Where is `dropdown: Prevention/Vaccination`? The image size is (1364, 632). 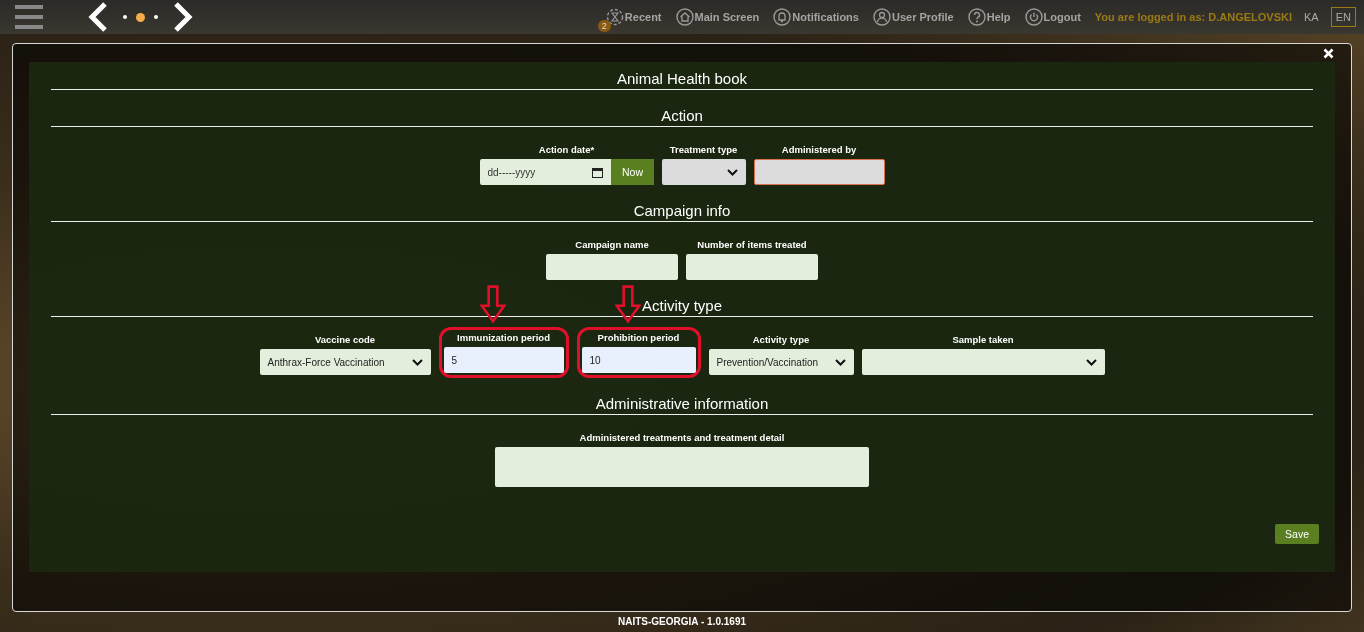 dropdown: Prevention/Vaccination is located at coordinates (781, 362).